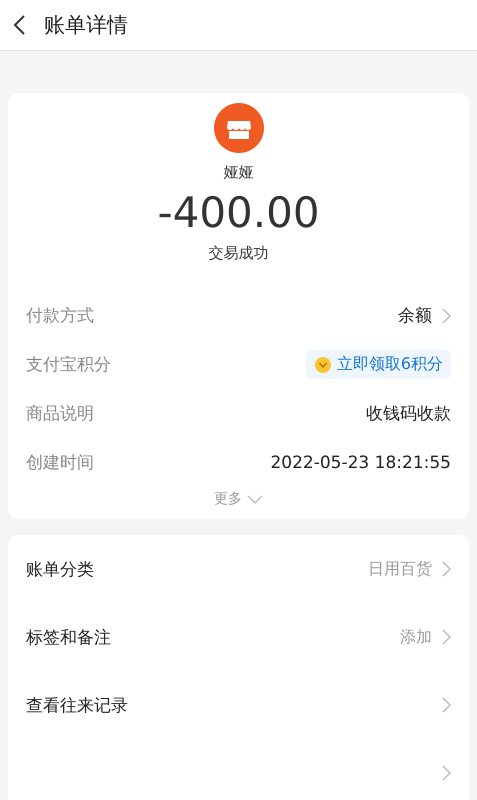 Image resolution: width=477 pixels, height=800 pixels. Describe the element at coordinates (238, 569) in the screenshot. I see `action-row: 账单分类 日用百货` at that location.